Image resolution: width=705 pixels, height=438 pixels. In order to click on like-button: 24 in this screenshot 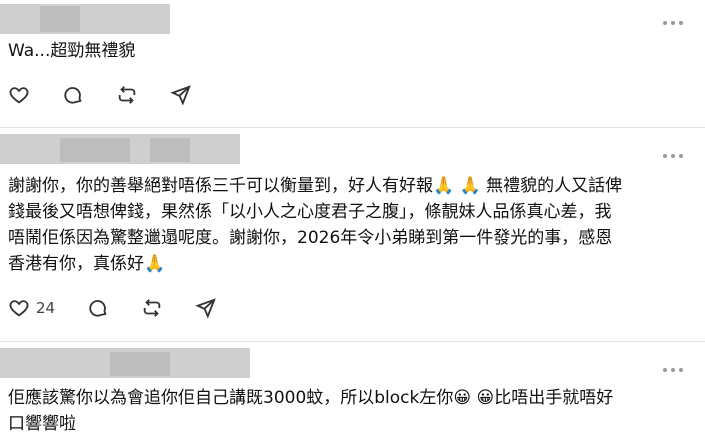, I will do `click(31, 308)`.